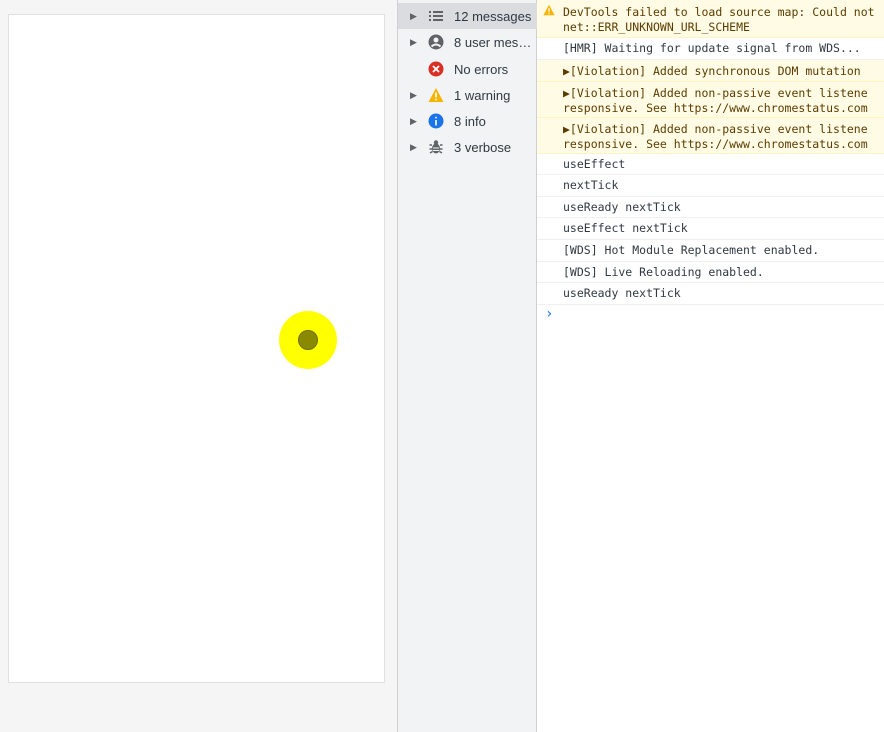 This screenshot has width=884, height=732. Describe the element at coordinates (625, 228) in the screenshot. I see `message-line: useEffect nextTick` at that location.